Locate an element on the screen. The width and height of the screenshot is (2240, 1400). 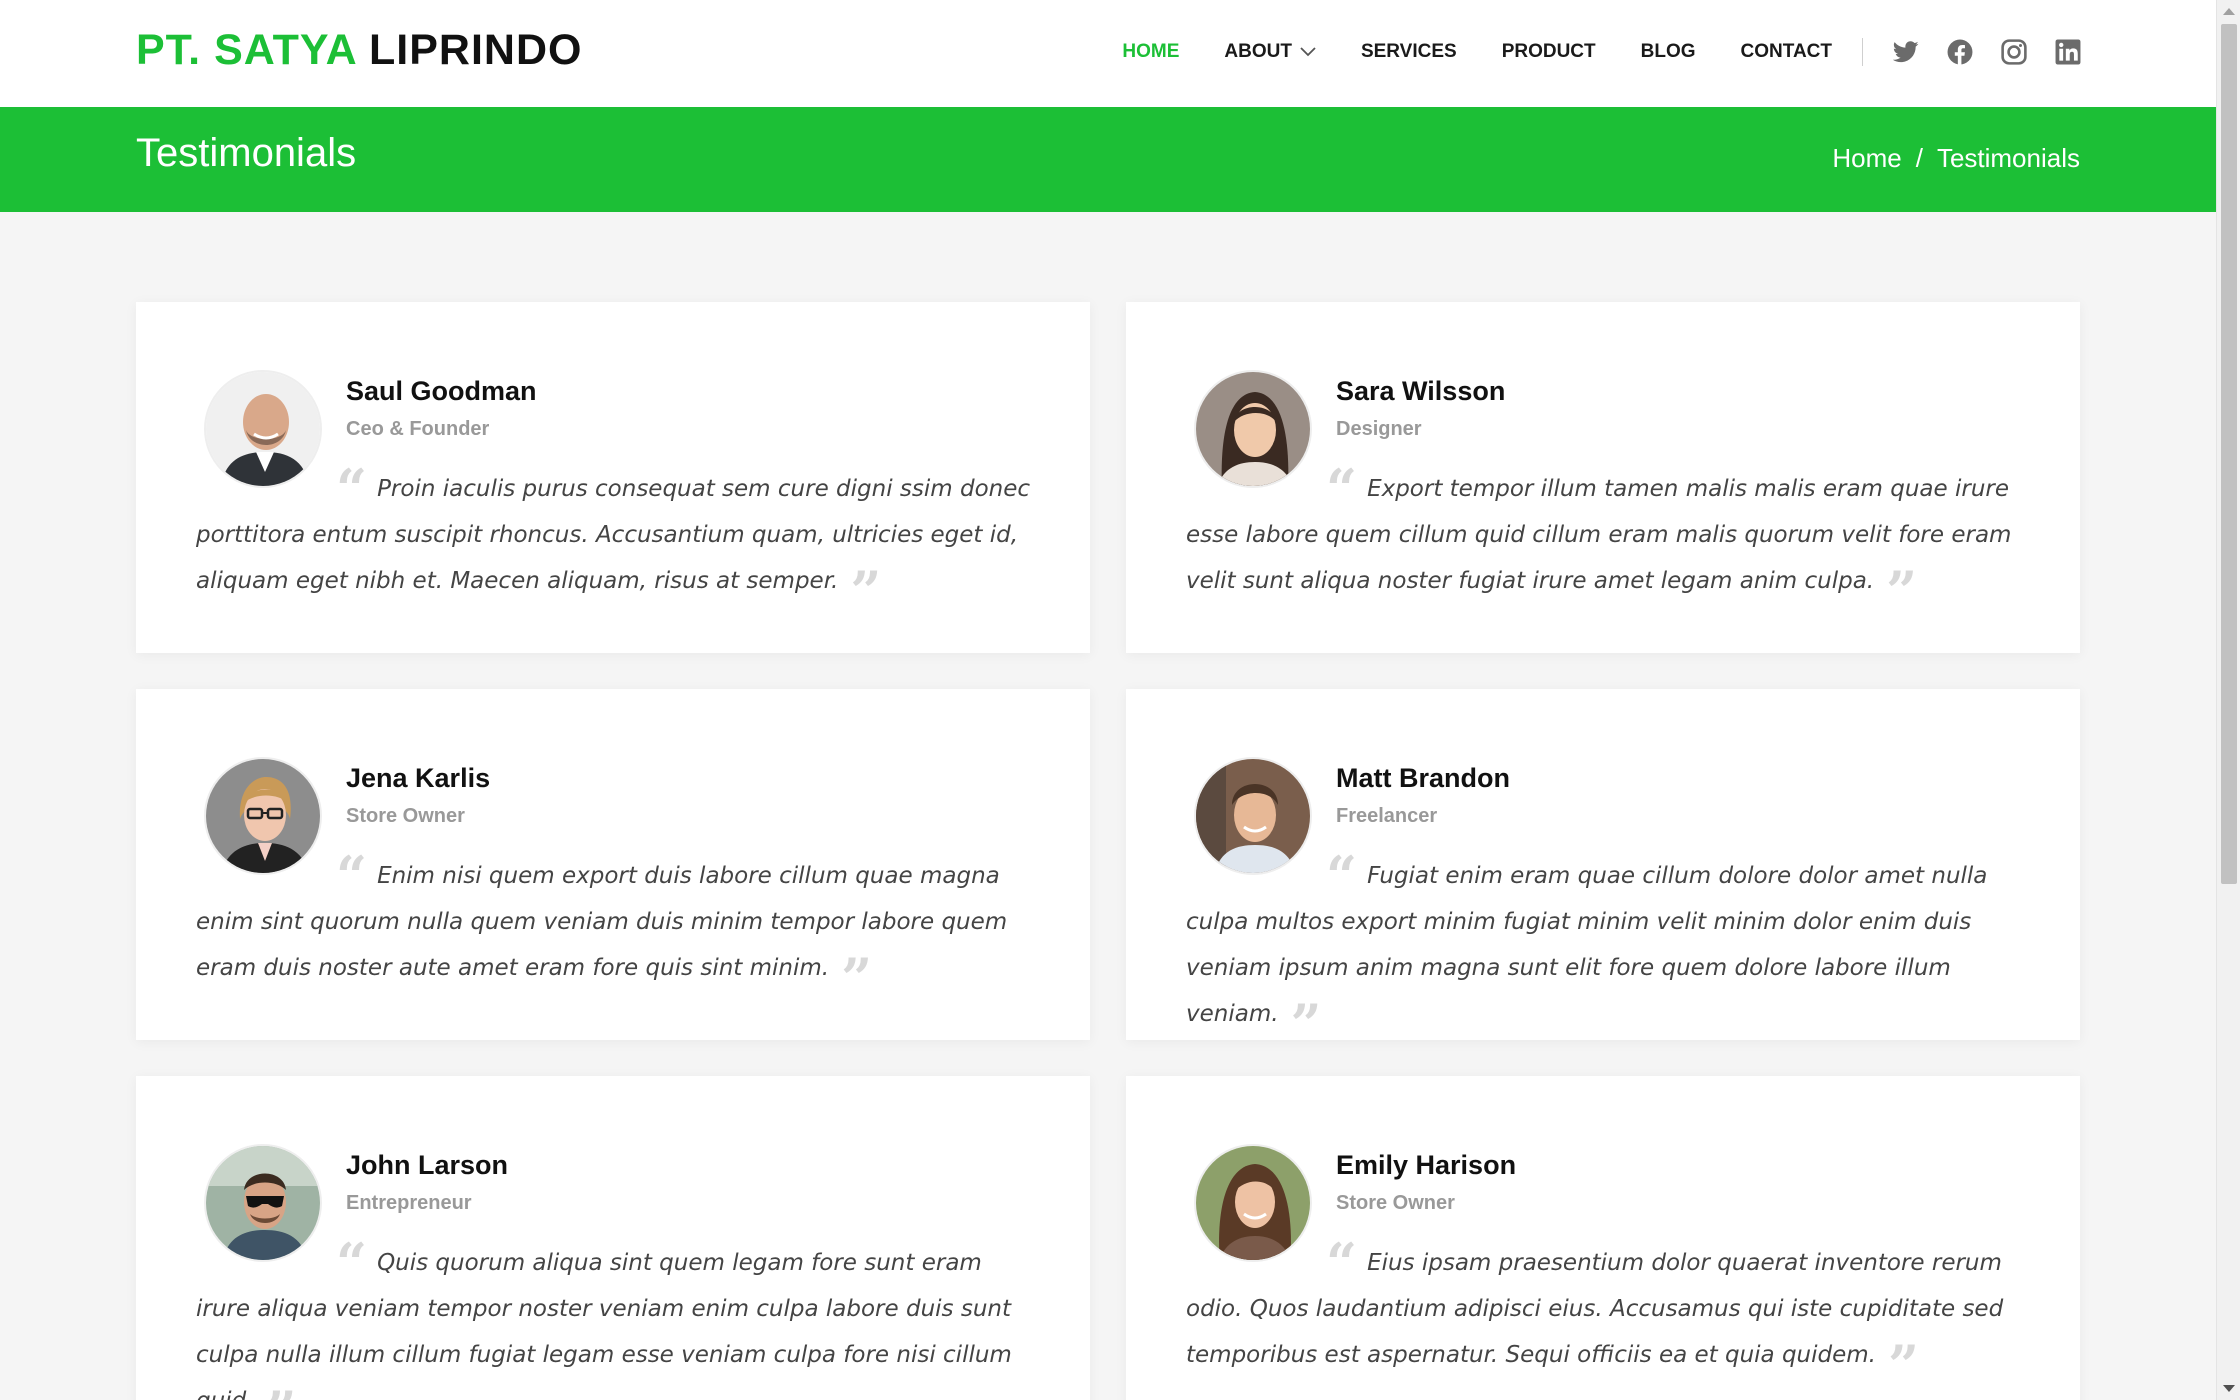
scrollbar-thumb is located at coordinates (2229, 454).